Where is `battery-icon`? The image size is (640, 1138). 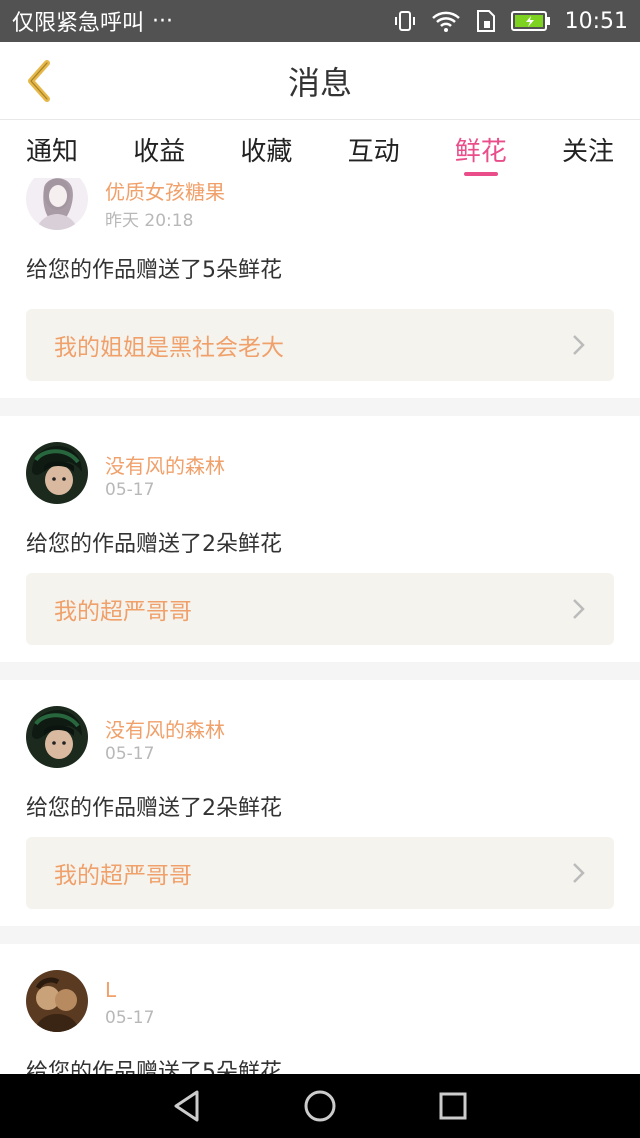 battery-icon is located at coordinates (530, 21).